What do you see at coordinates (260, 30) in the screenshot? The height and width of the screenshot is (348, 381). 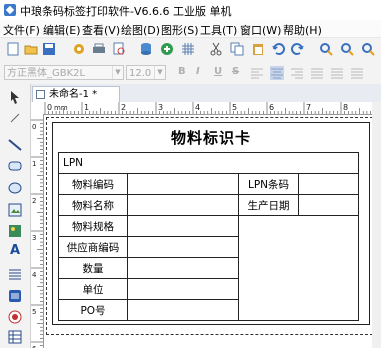 I see `menu-window: 窗口(W)` at bounding box center [260, 30].